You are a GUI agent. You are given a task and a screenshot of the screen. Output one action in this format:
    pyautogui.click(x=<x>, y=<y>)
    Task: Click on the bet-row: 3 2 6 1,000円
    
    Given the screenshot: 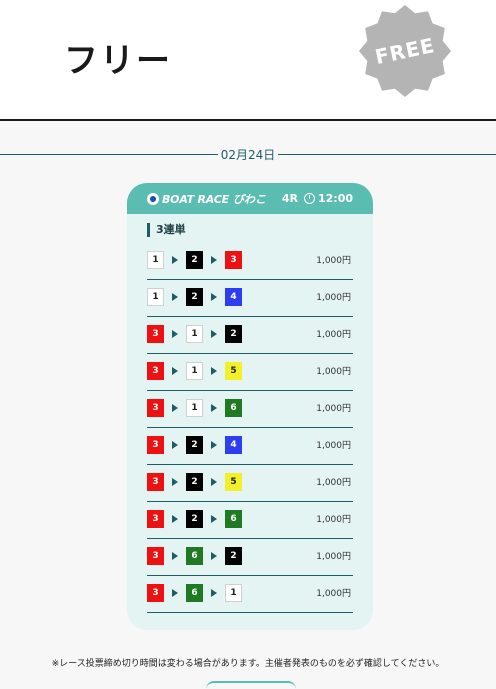 What is the action you would take?
    pyautogui.click(x=250, y=520)
    